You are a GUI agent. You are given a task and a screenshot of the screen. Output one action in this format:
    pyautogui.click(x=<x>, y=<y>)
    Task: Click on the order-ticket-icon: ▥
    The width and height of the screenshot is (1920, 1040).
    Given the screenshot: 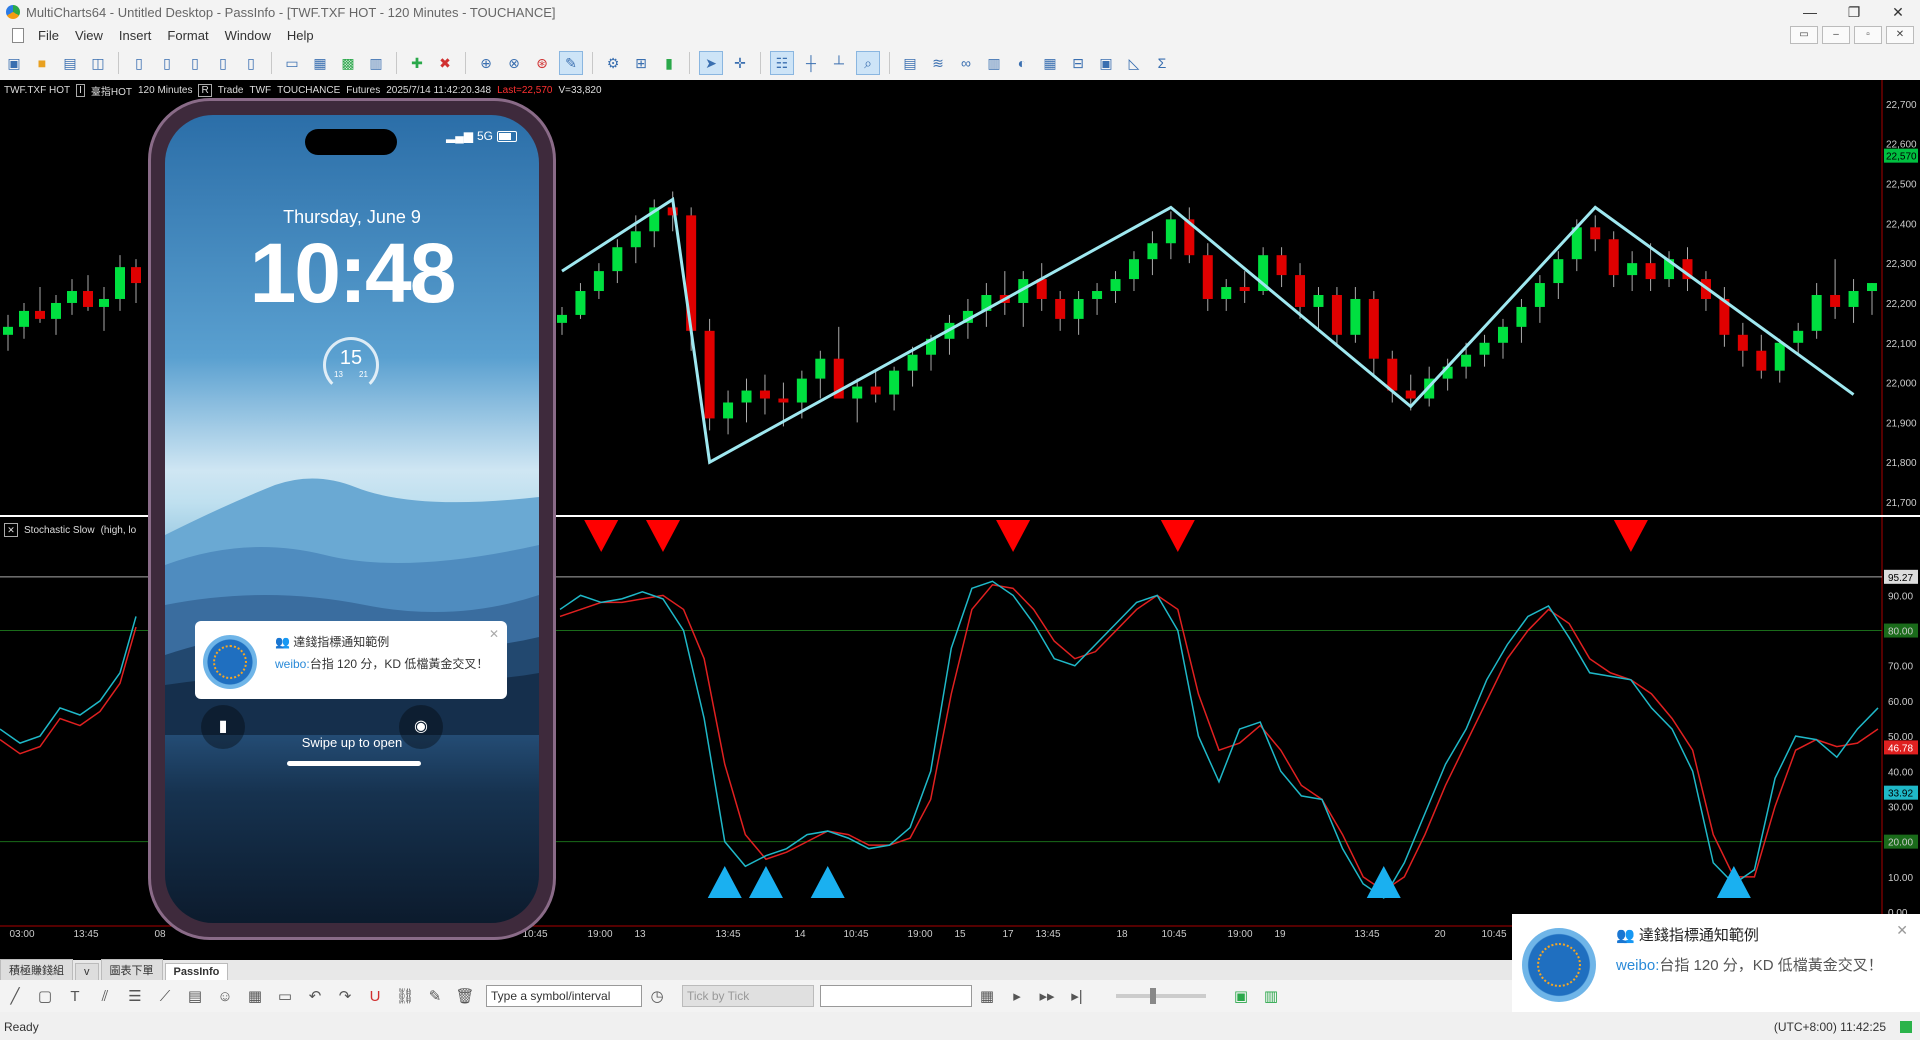 What is the action you would take?
    pyautogui.click(x=1271, y=996)
    